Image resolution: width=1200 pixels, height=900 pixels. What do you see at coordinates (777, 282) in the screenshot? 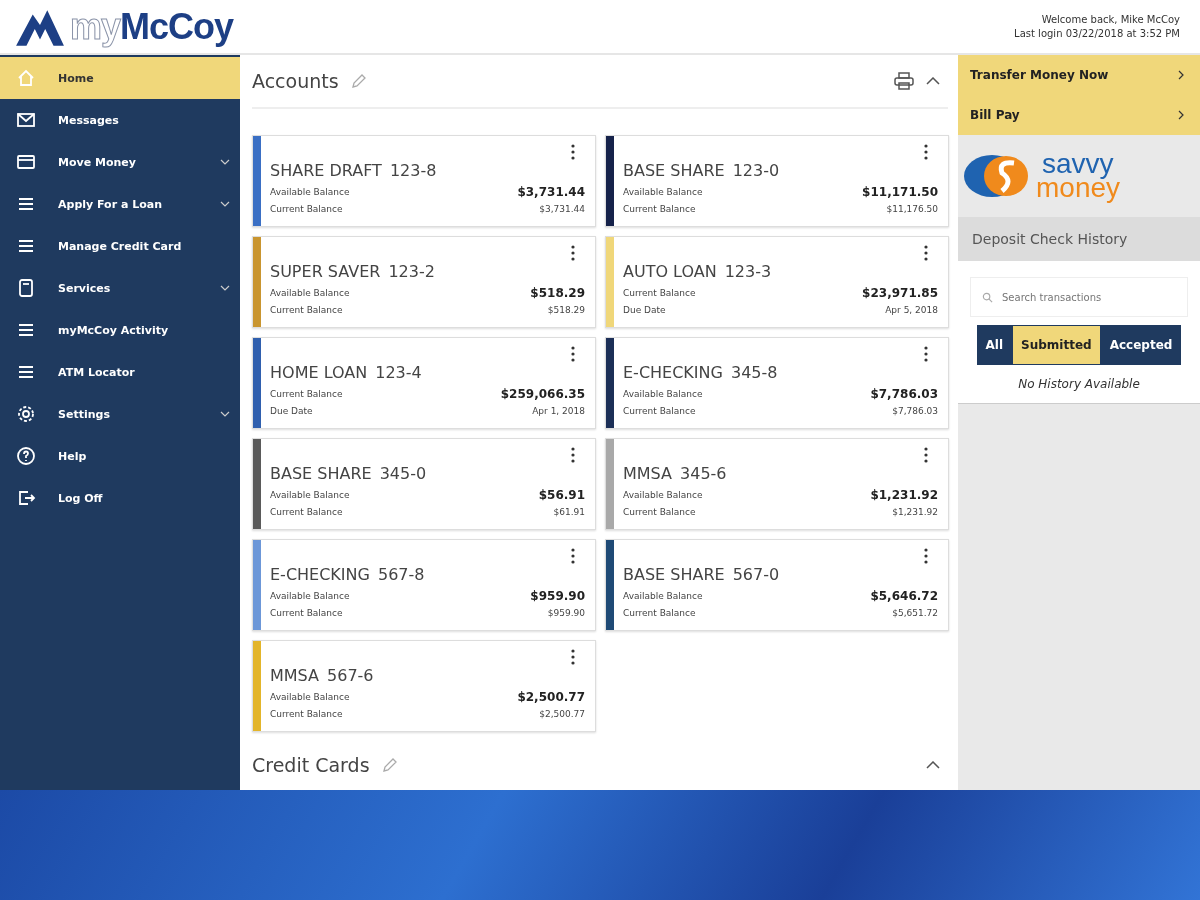
I see `account-card: AUTO LOAN 123-3 Current Balance $23,971.85 Due Date Apr 5, 2018` at bounding box center [777, 282].